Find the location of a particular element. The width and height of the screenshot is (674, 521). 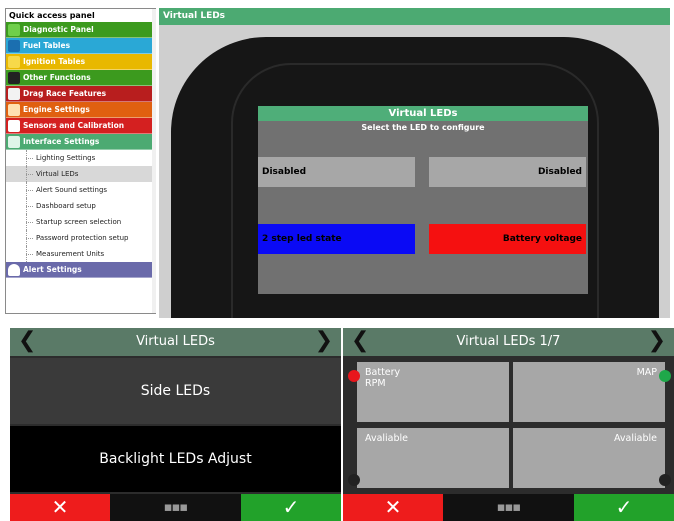

sensor-icon is located at coordinates (14, 126).